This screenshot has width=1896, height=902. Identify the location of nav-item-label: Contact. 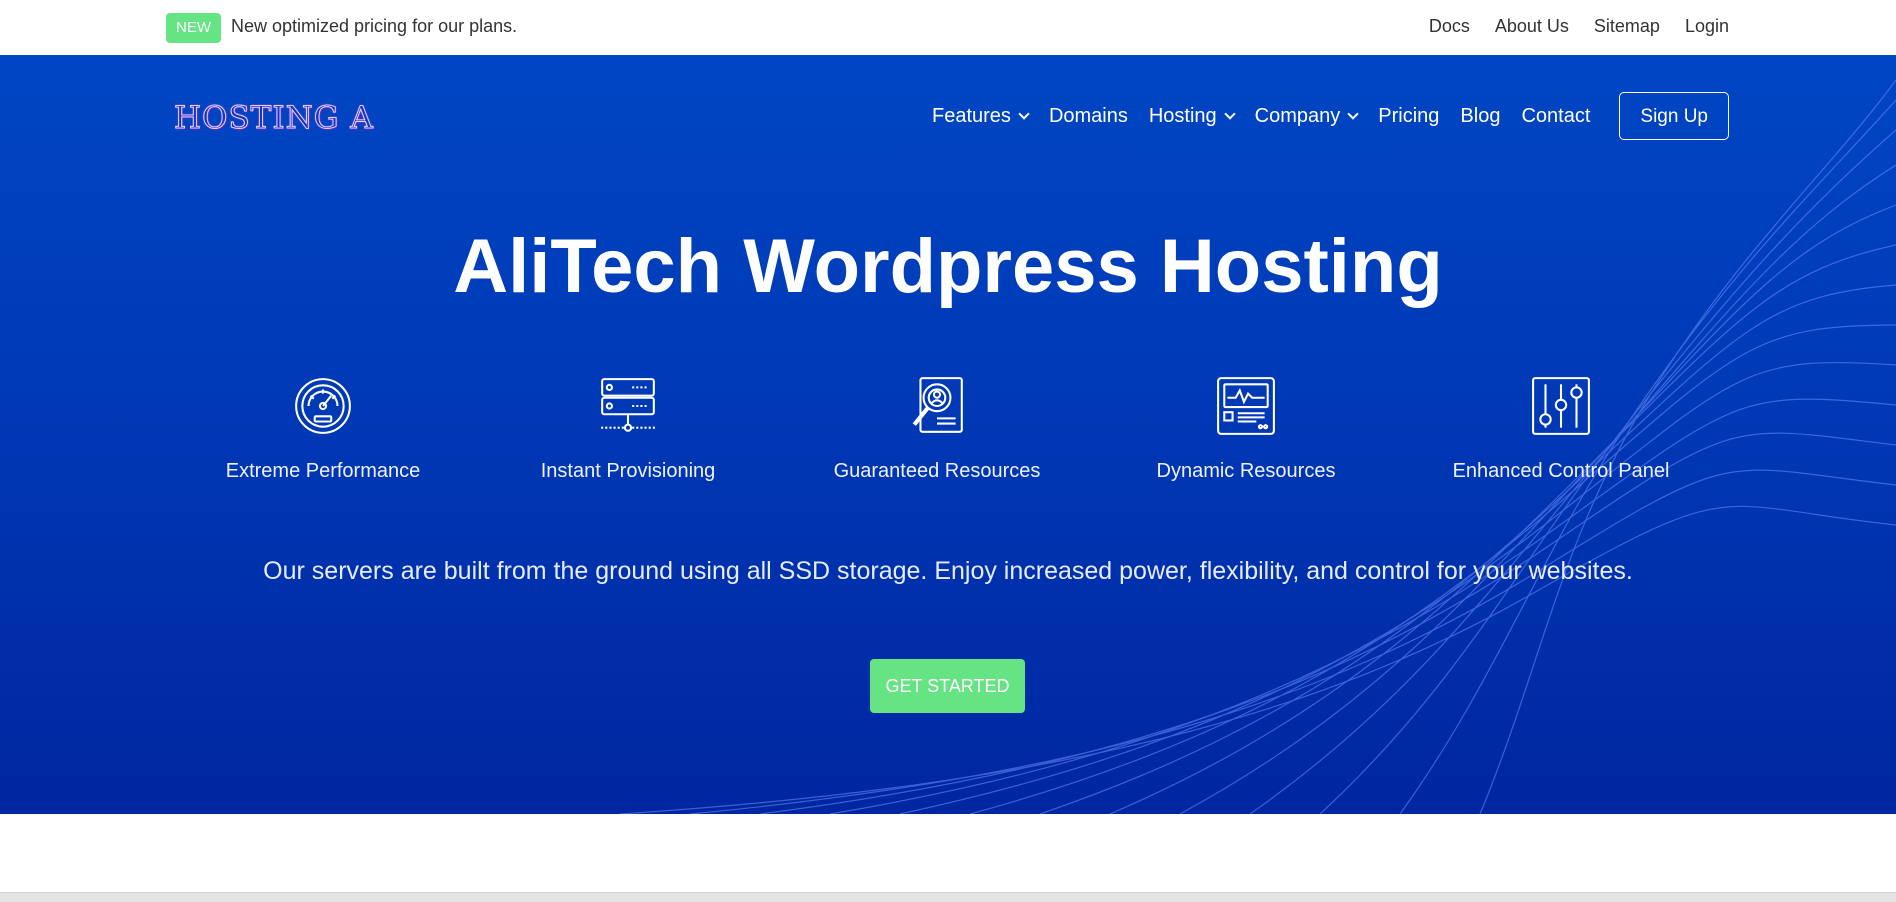
(1556, 115).